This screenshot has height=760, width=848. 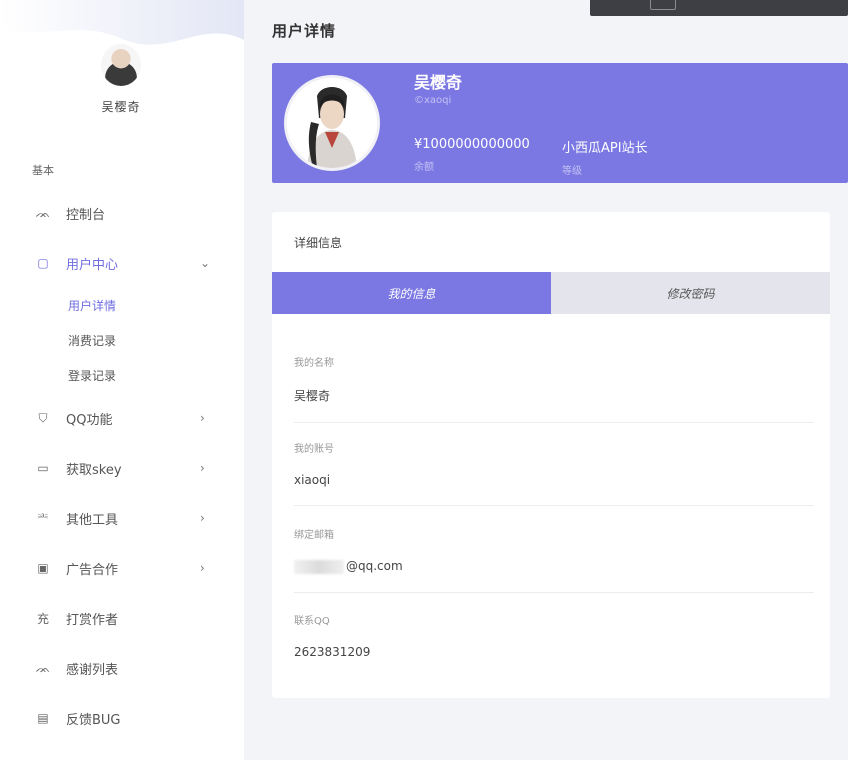 What do you see at coordinates (560, 123) in the screenshot?
I see `user-profile-banner: 吴樱奇 ©xaoqi ¥1000000000000 余额 小西瓜API站长 等级` at bounding box center [560, 123].